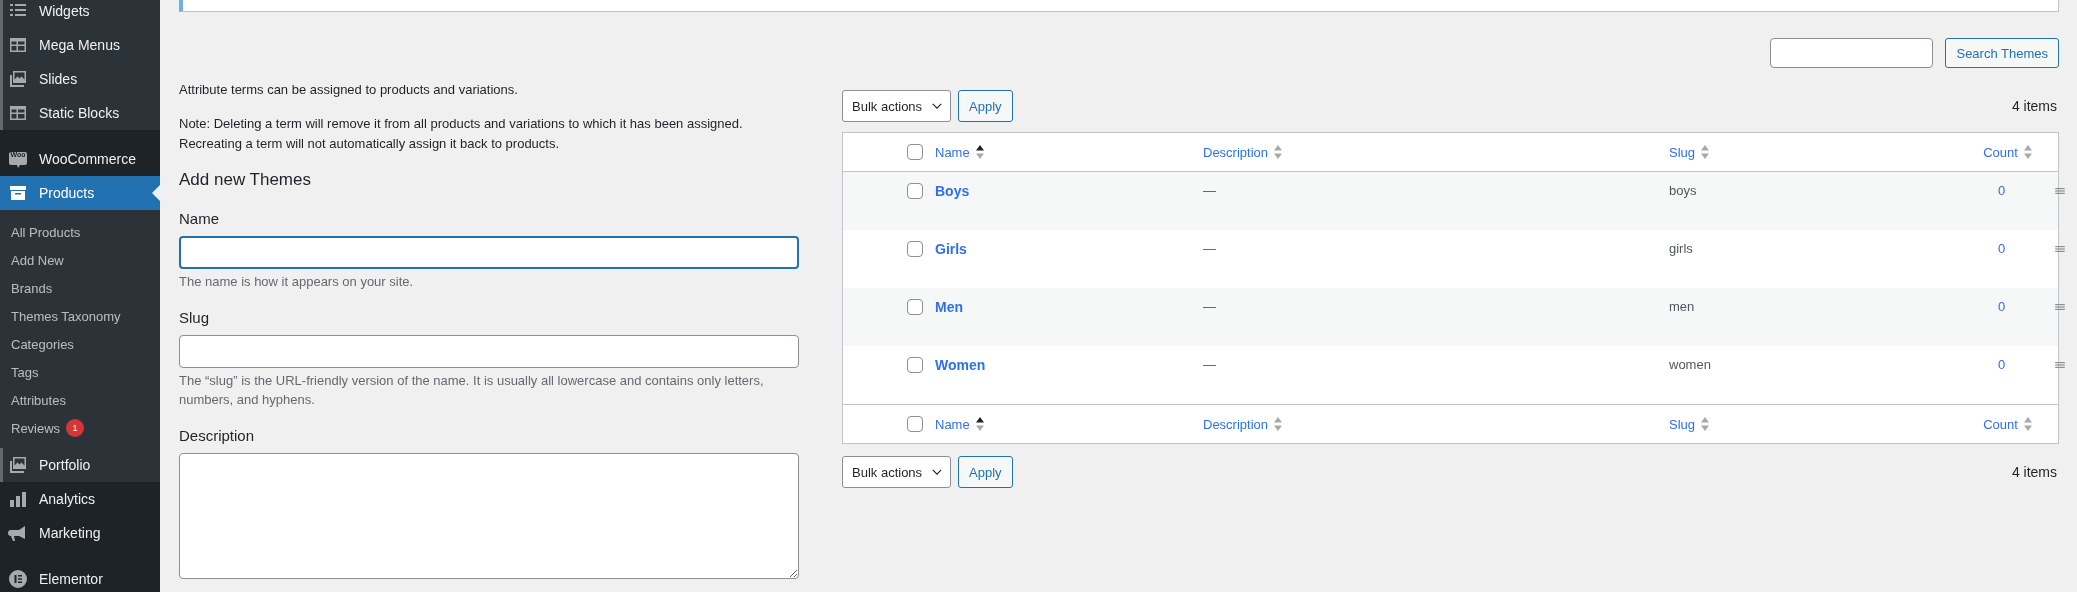 Image resolution: width=2077 pixels, height=592 pixels. What do you see at coordinates (25, 372) in the screenshot?
I see `submenu-link: Tags` at bounding box center [25, 372].